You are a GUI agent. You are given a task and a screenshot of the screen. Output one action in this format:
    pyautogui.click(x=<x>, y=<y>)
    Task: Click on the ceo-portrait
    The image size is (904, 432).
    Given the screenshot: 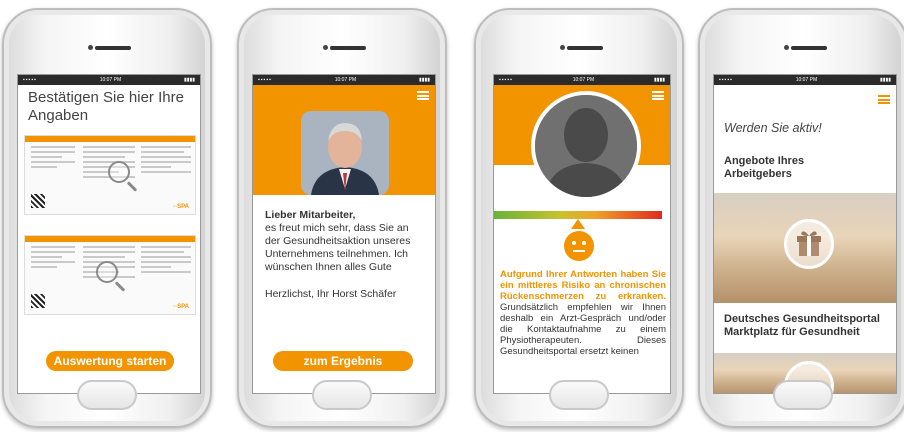 What is the action you would take?
    pyautogui.click(x=345, y=153)
    